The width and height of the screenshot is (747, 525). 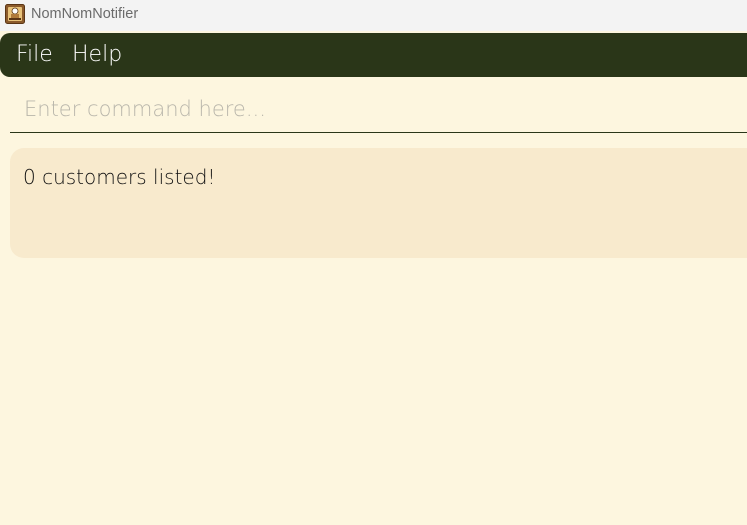 I want to click on command-input, so click(x=378, y=109).